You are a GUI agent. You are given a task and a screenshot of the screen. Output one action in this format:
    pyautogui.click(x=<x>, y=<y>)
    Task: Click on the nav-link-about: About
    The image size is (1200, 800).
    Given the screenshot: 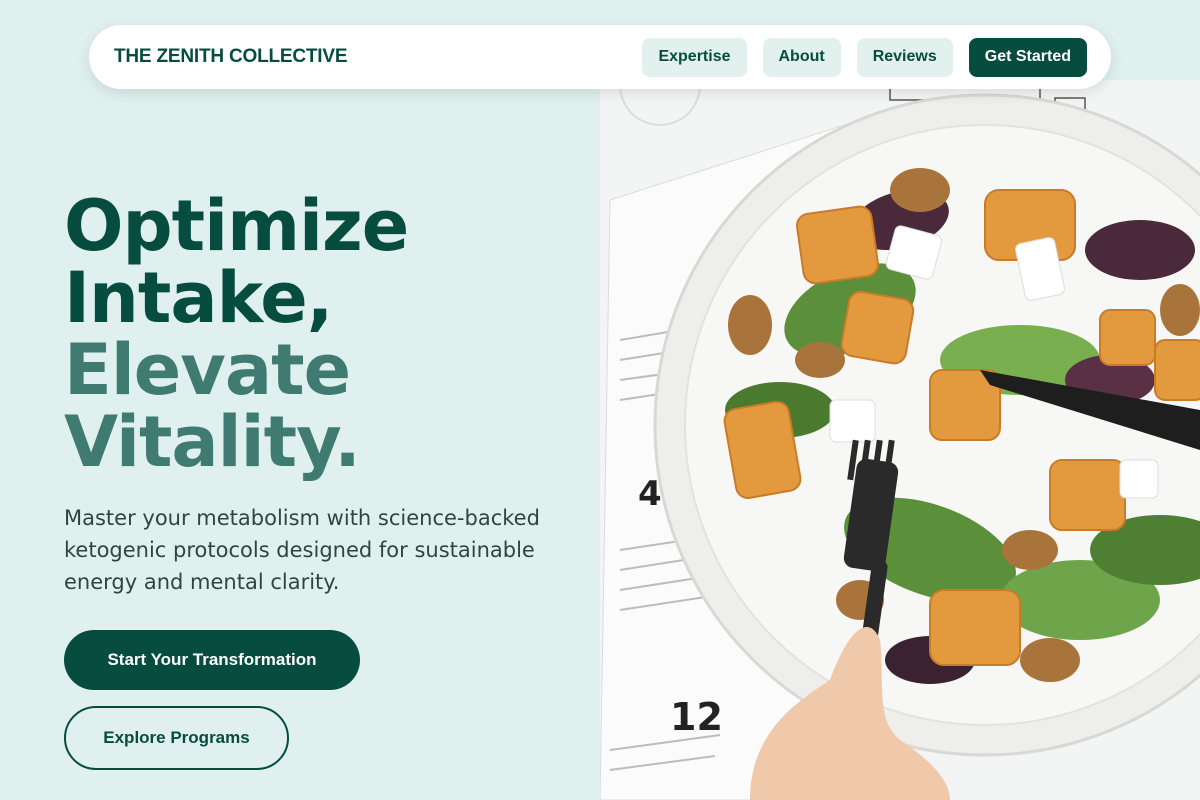 What is the action you would take?
    pyautogui.click(x=801, y=57)
    